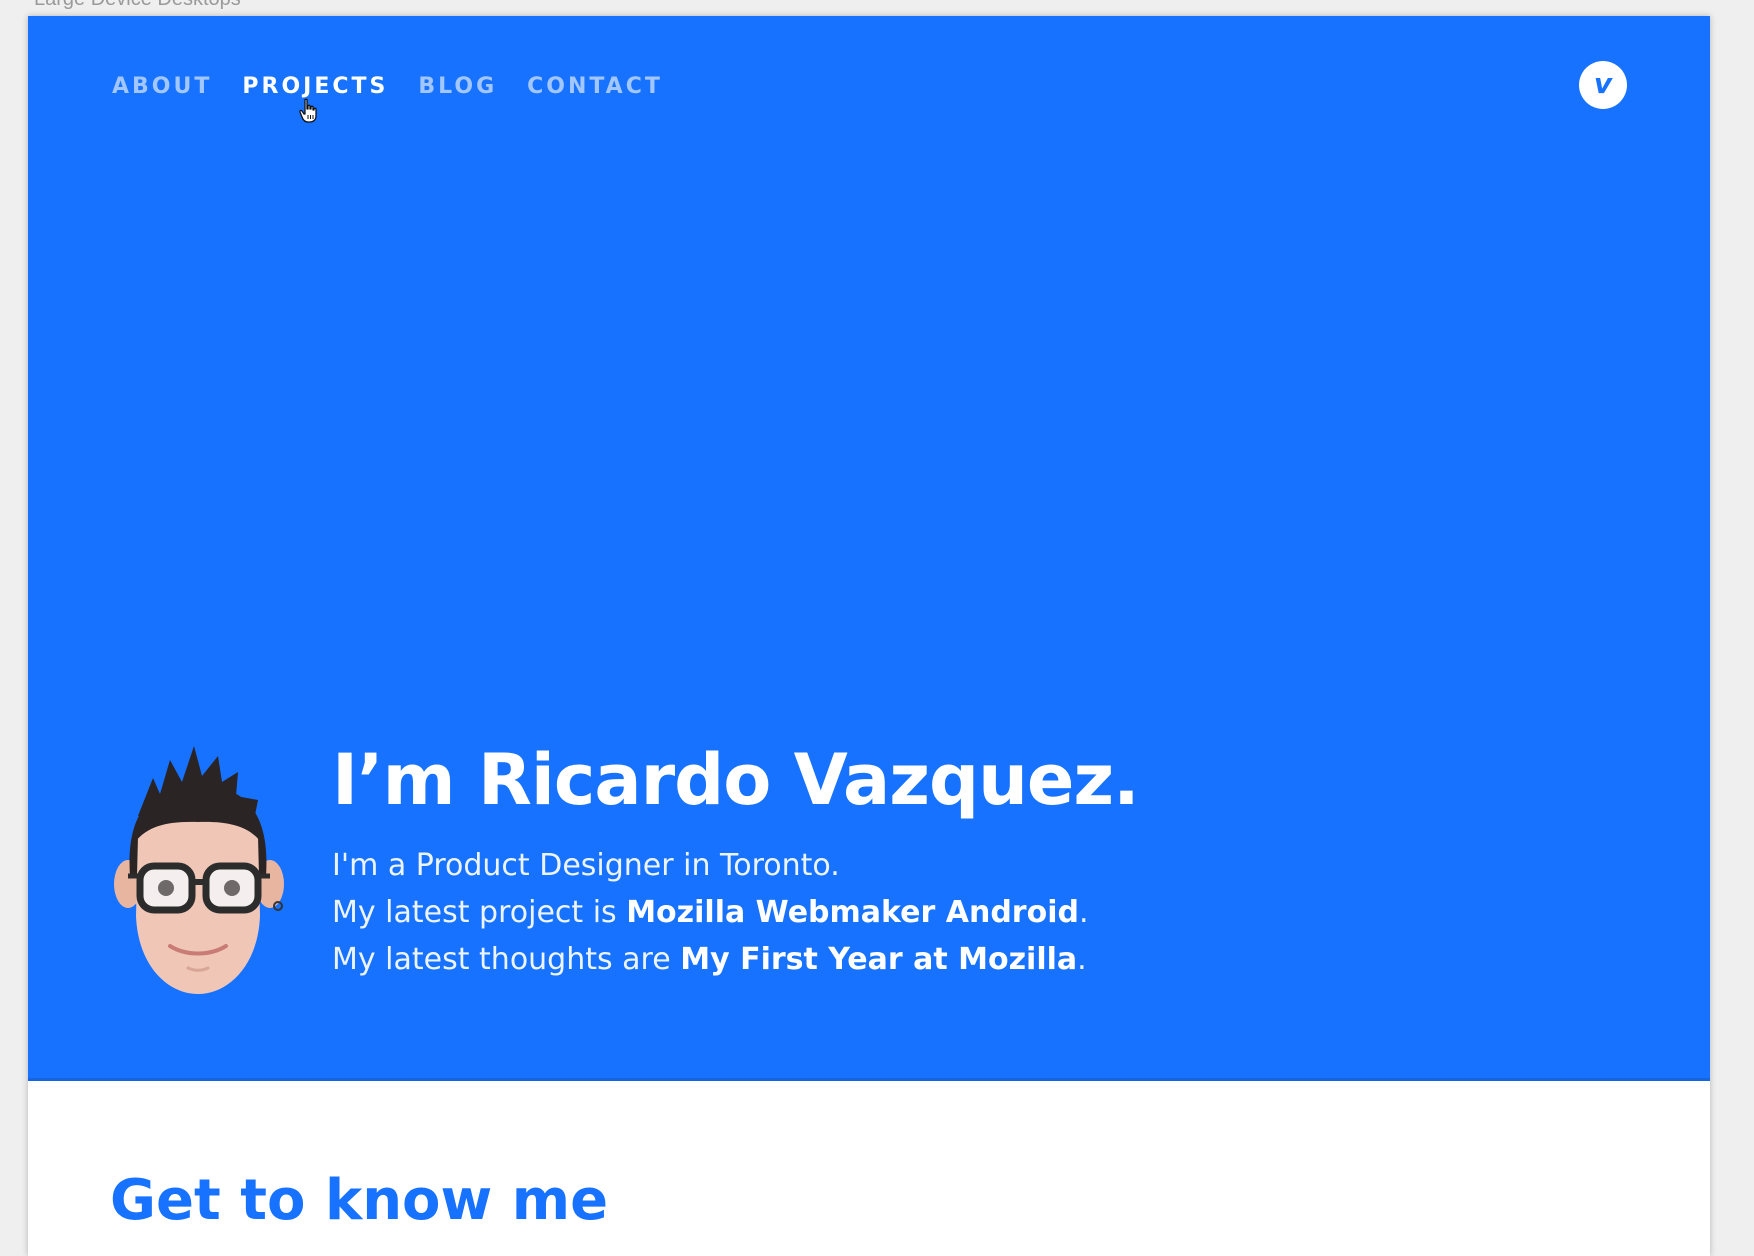  What do you see at coordinates (162, 87) in the screenshot?
I see `nav-item-about: ABOUT` at bounding box center [162, 87].